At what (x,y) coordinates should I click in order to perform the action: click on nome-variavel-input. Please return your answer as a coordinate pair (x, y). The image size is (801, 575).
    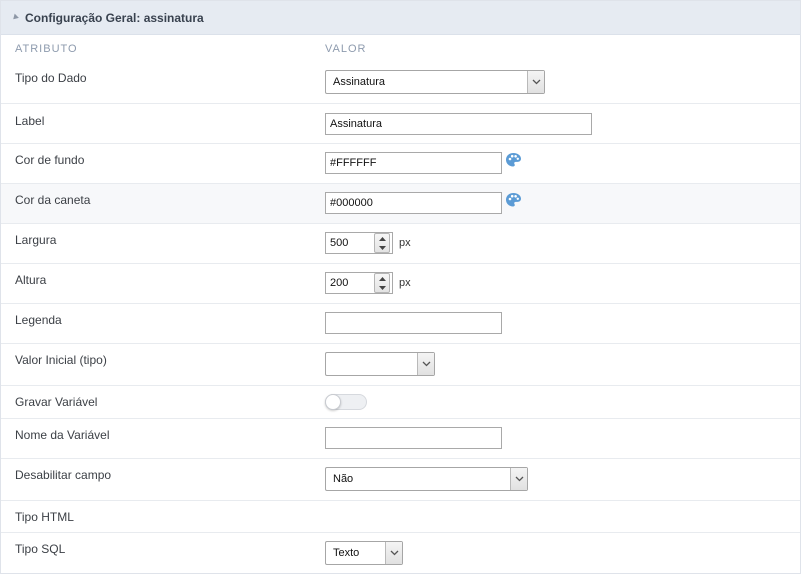
    Looking at the image, I should click on (413, 438).